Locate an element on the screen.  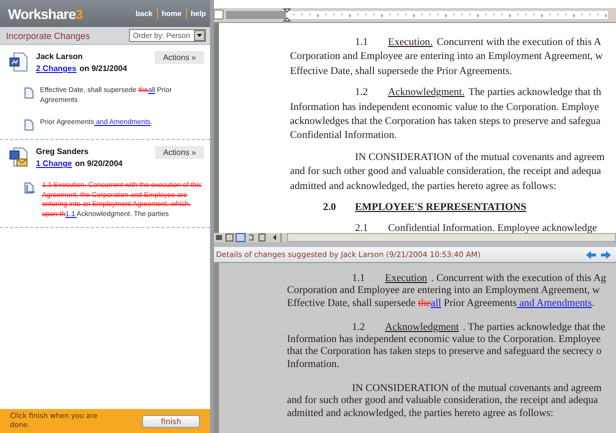
document-mail-icon is located at coordinates (19, 157).